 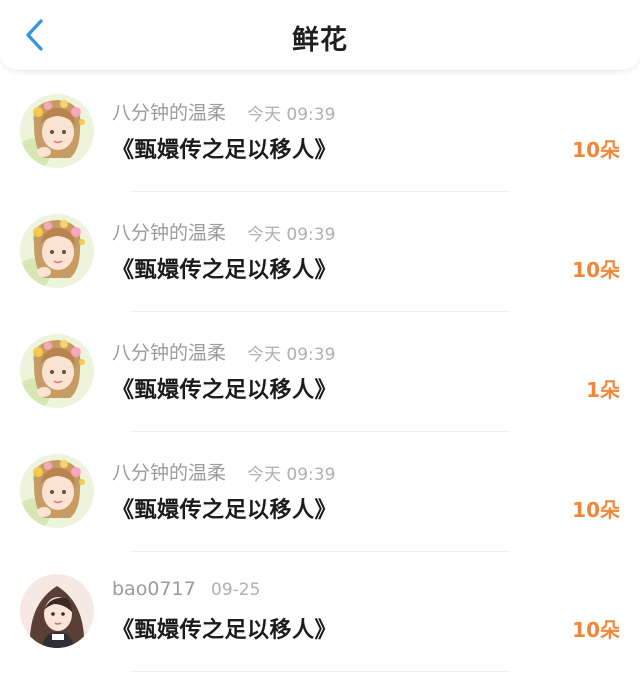 I want to click on sender-name: bao0717, so click(x=154, y=589).